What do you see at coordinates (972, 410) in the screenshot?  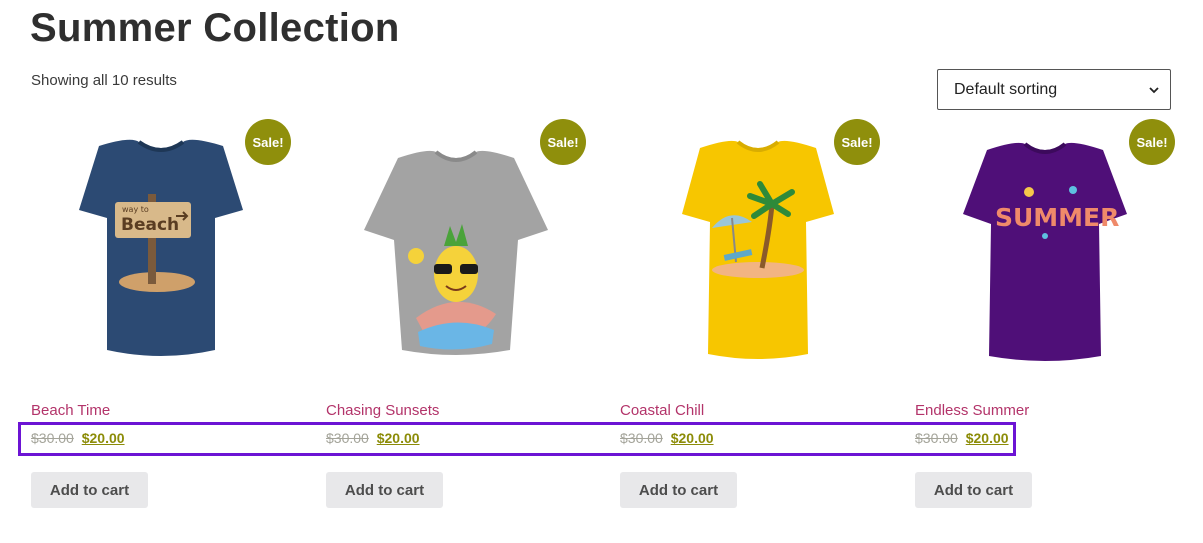 I see `product-title: Endless Summer` at bounding box center [972, 410].